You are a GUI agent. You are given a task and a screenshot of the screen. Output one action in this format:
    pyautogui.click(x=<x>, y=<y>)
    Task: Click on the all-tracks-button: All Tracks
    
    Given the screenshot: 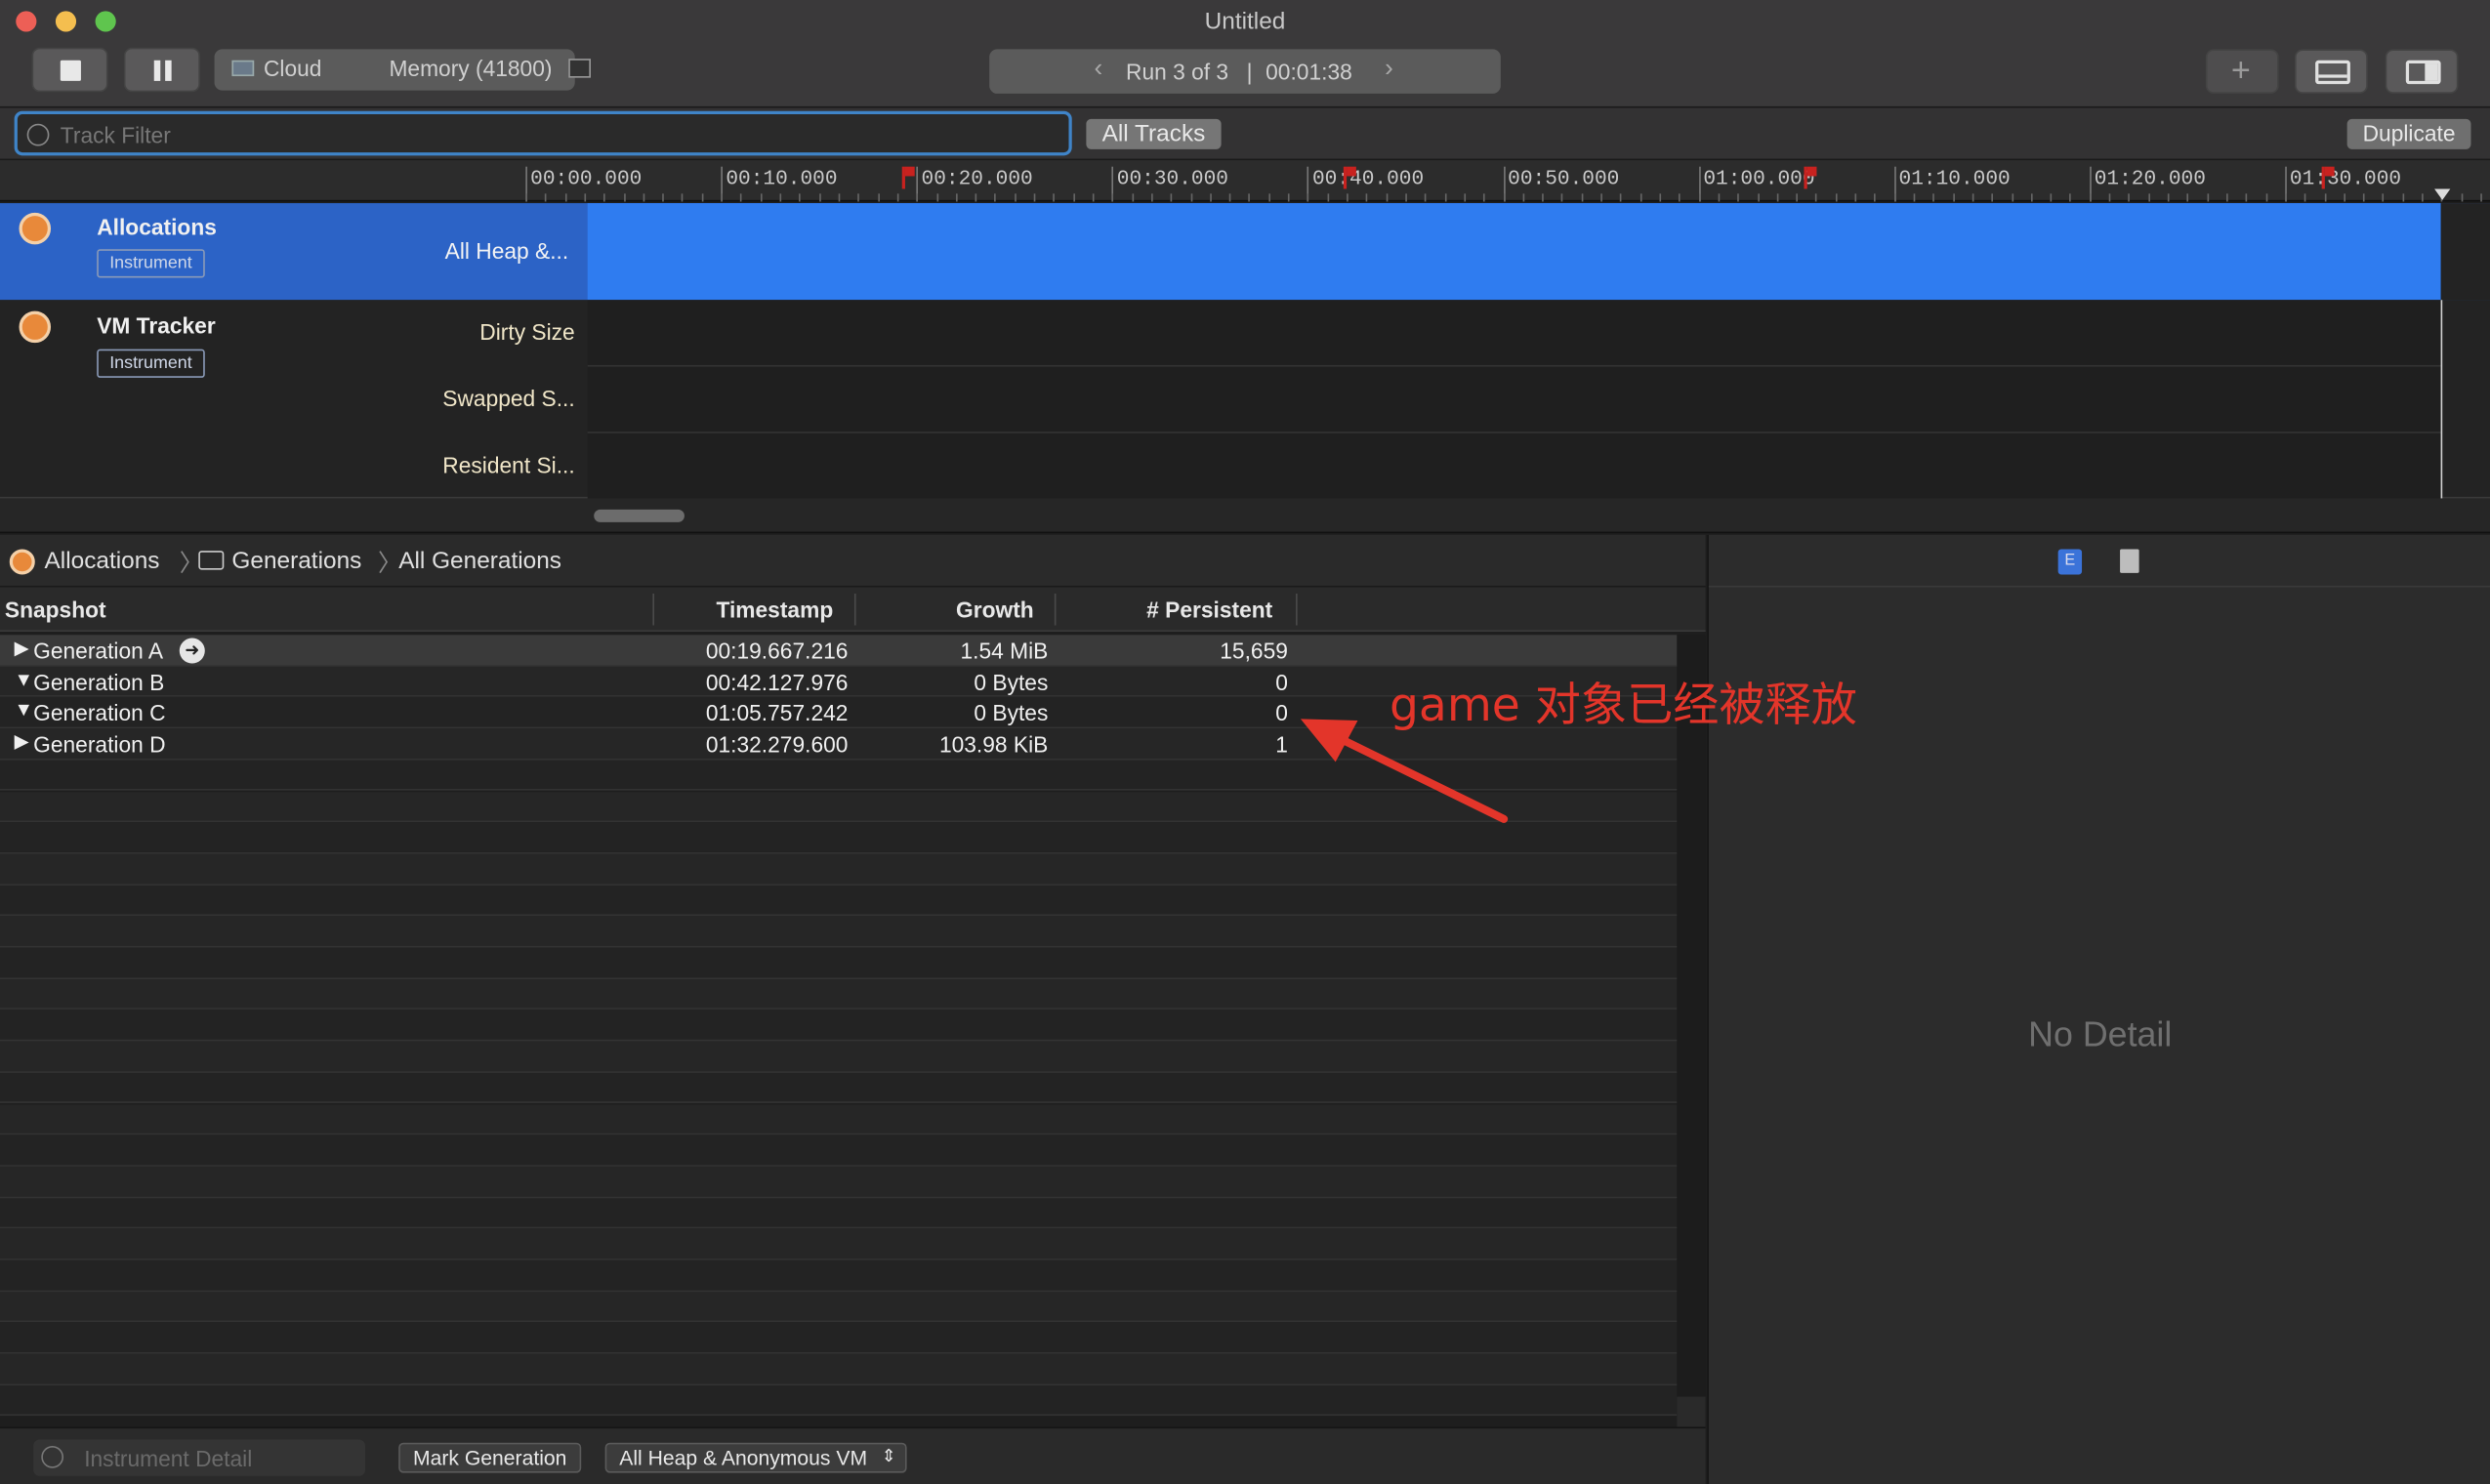 What is the action you would take?
    pyautogui.click(x=1154, y=133)
    